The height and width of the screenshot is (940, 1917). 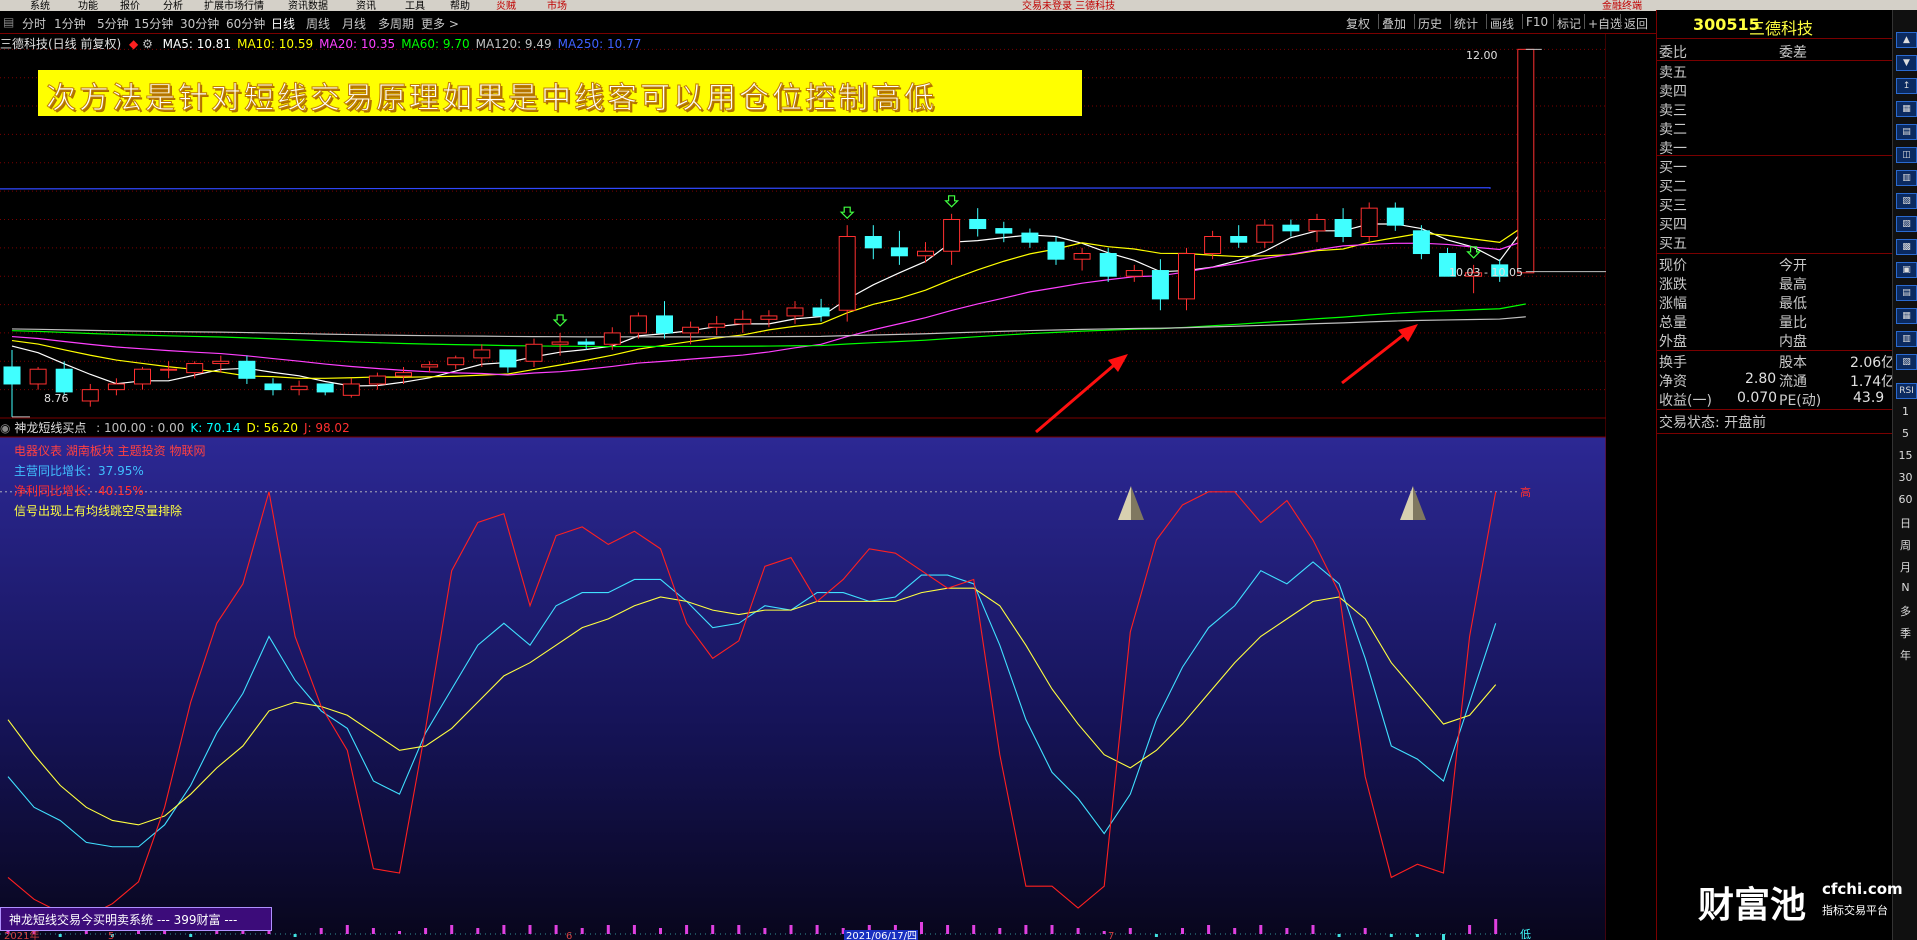 What do you see at coordinates (1605, 23) in the screenshot?
I see `tool-button-7: +自选` at bounding box center [1605, 23].